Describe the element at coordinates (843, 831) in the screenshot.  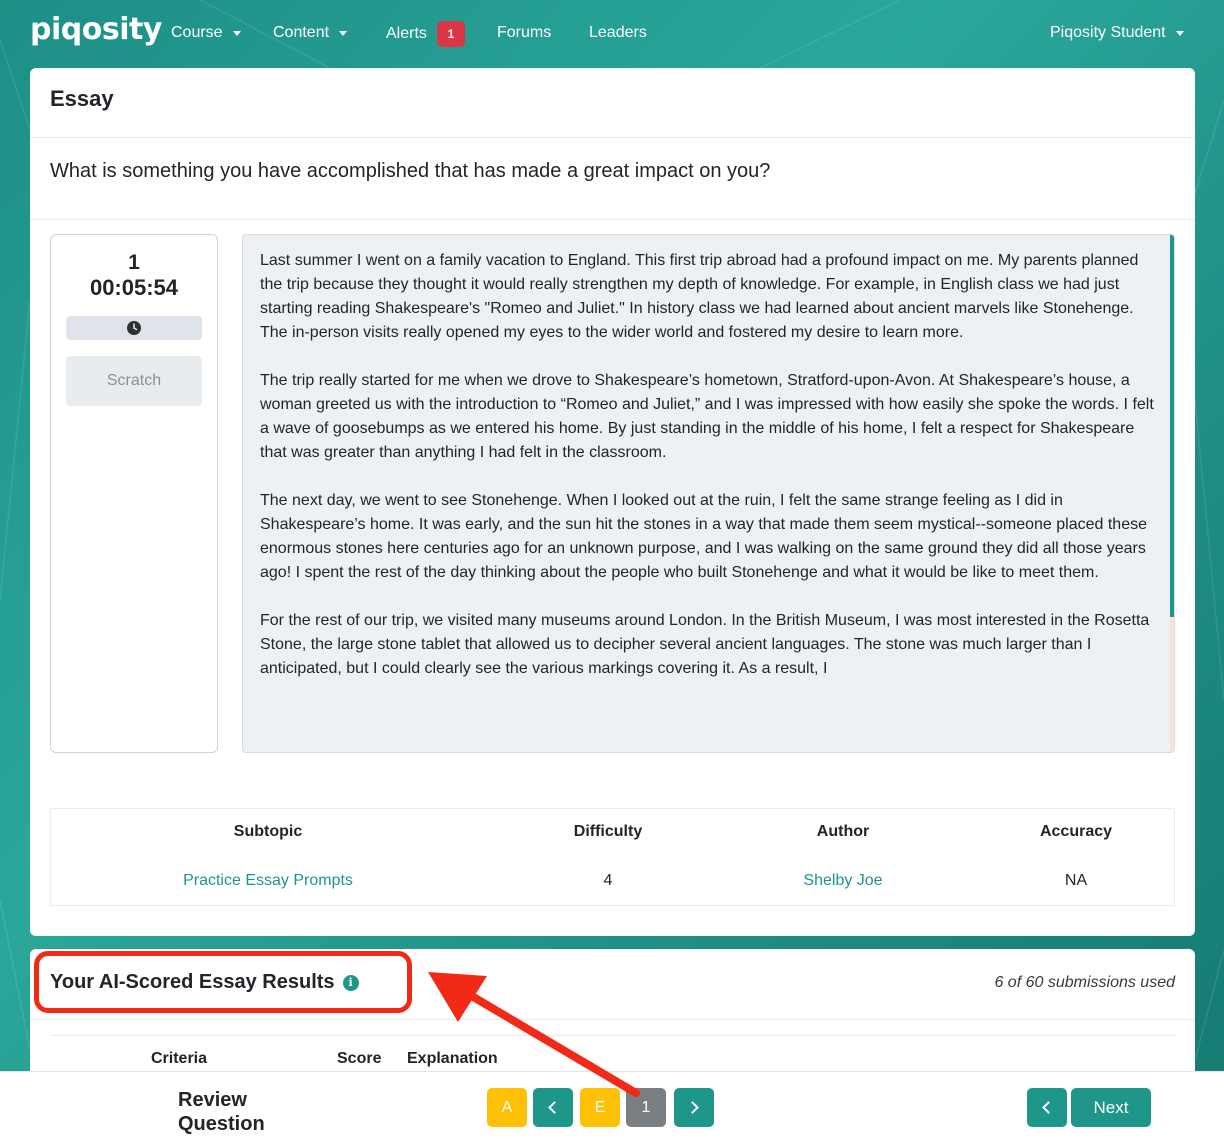
I see `meta-header-author: Author` at that location.